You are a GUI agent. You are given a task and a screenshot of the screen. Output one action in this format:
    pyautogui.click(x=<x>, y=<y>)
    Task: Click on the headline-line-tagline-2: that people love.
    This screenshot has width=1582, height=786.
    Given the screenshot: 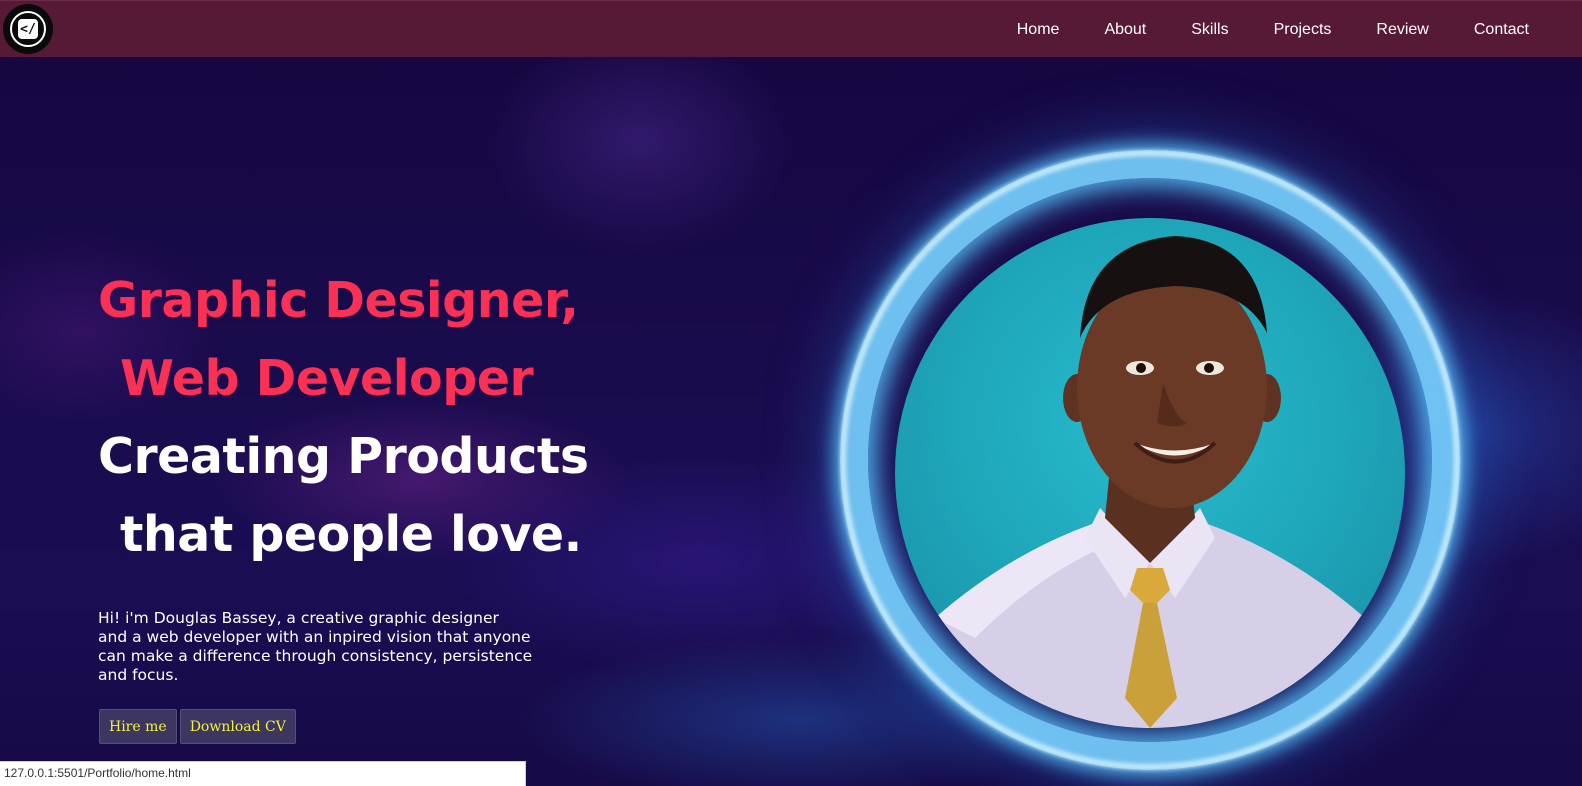 What is the action you would take?
    pyautogui.click(x=351, y=534)
    